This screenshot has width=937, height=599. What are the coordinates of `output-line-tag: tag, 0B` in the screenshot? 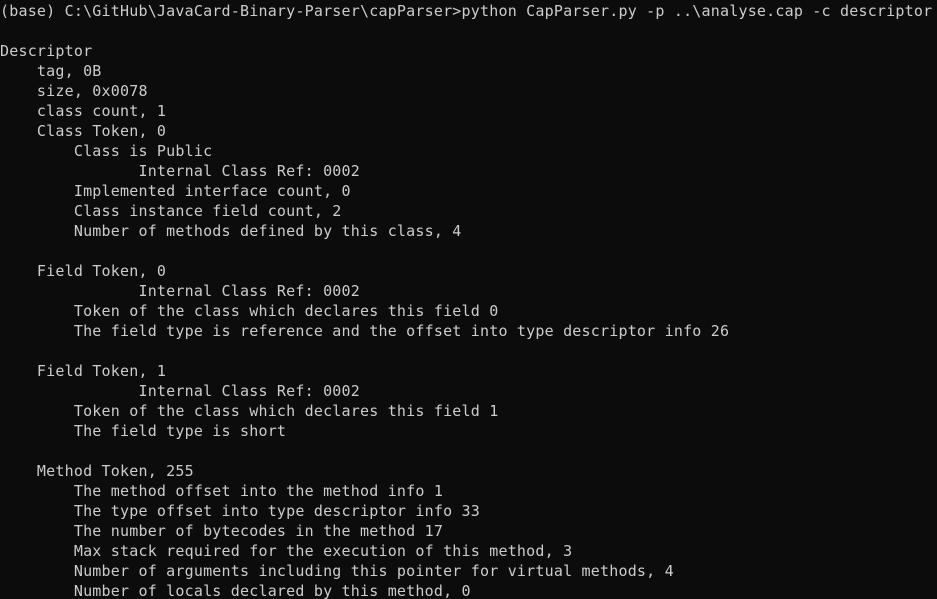 It's located at (51, 71).